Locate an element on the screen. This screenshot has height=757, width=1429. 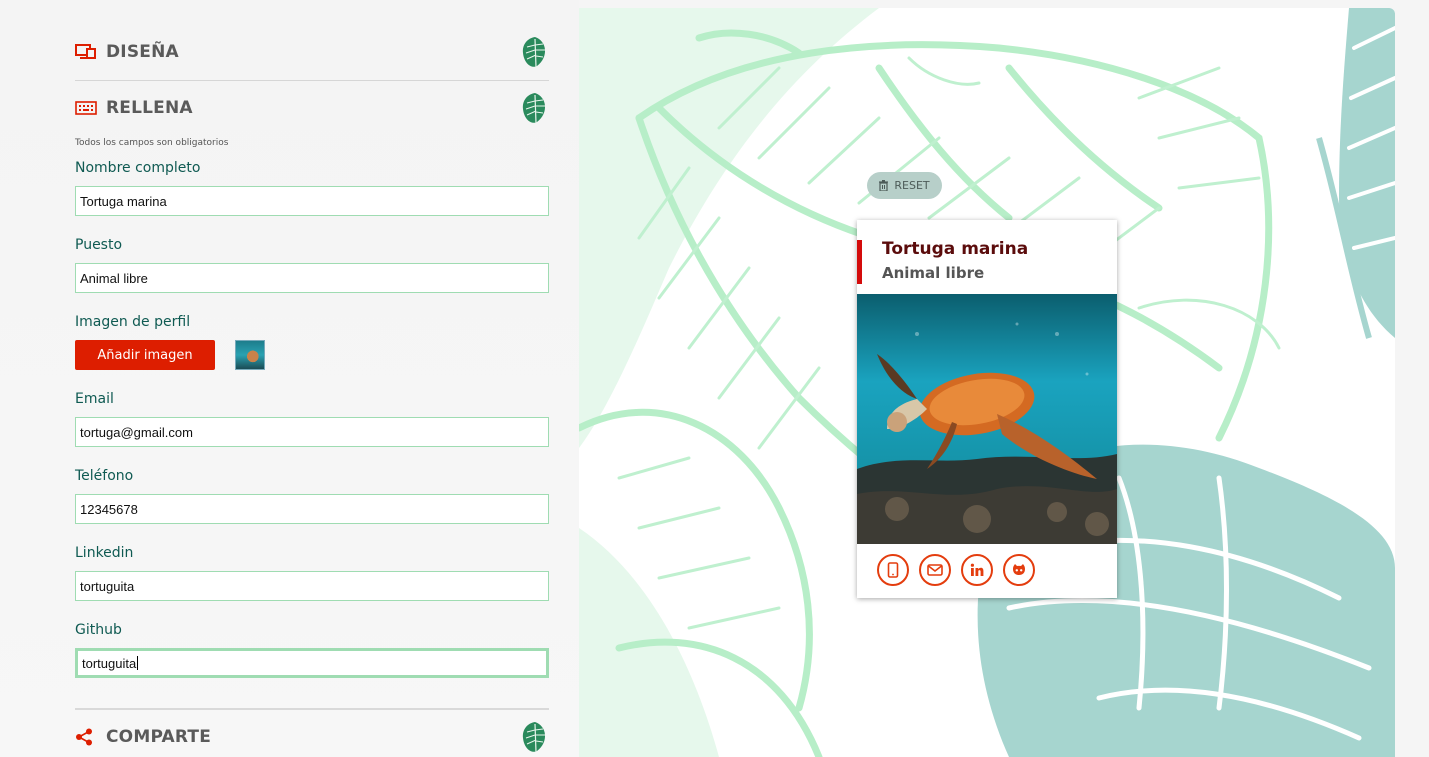
github-icon is located at coordinates (1019, 570).